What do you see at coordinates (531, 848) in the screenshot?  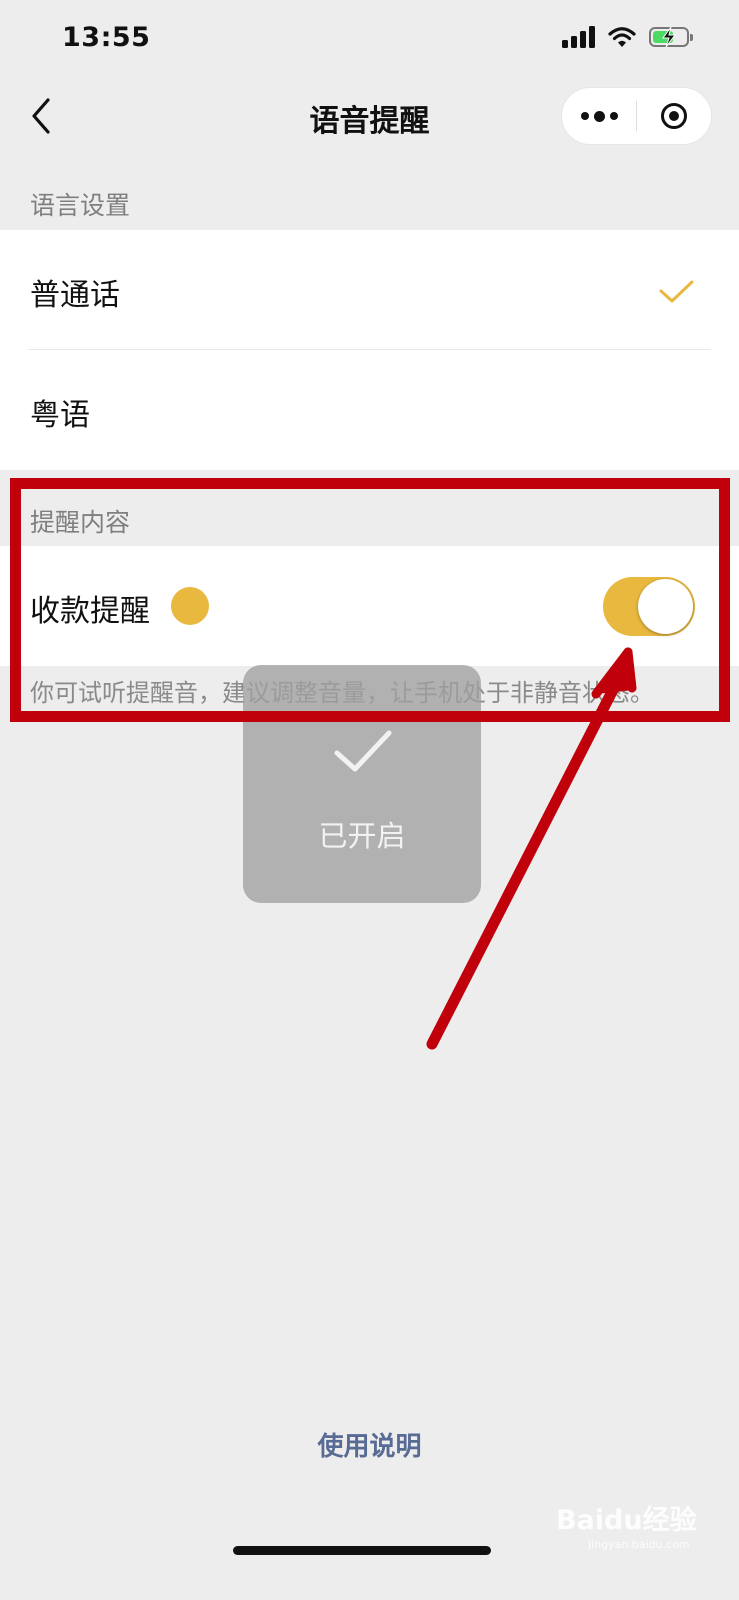 I see `annotation-arrow` at bounding box center [531, 848].